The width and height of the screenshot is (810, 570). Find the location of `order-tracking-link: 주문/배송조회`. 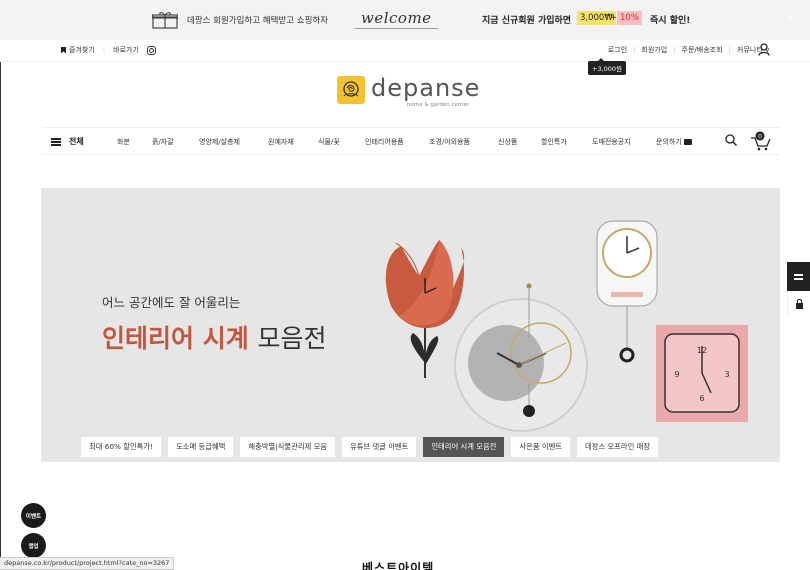

order-tracking-link: 주문/배송조회 is located at coordinates (702, 50).